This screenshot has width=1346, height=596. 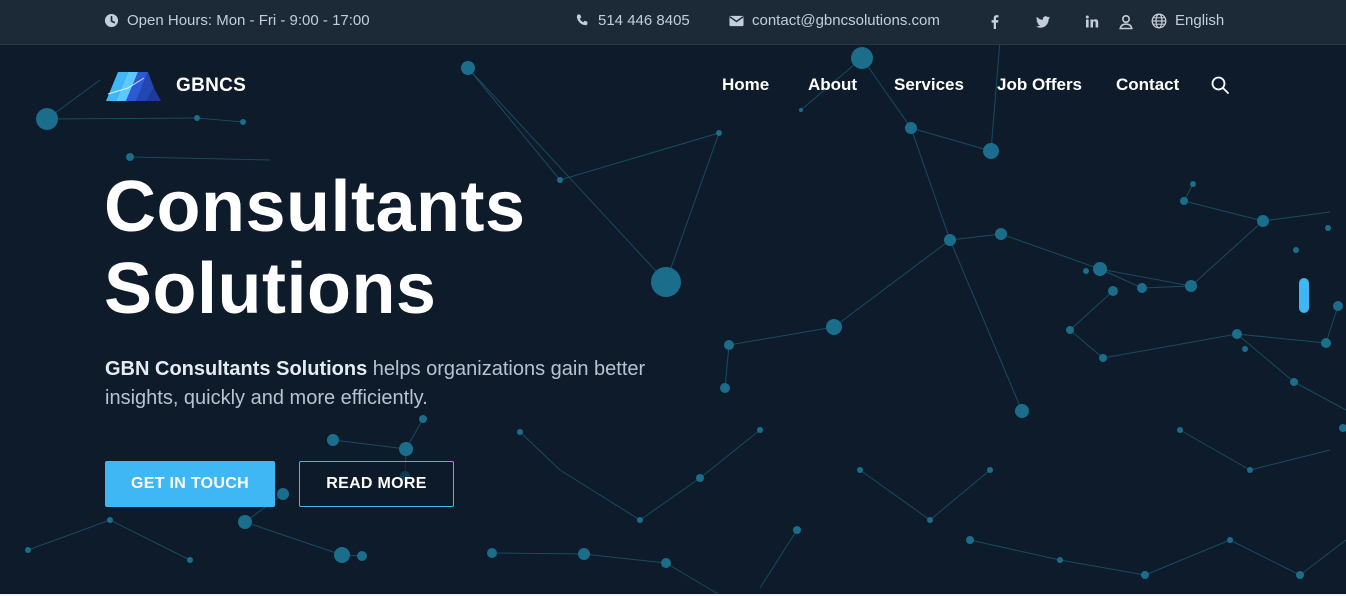 I want to click on facebook-icon, so click(x=995, y=22).